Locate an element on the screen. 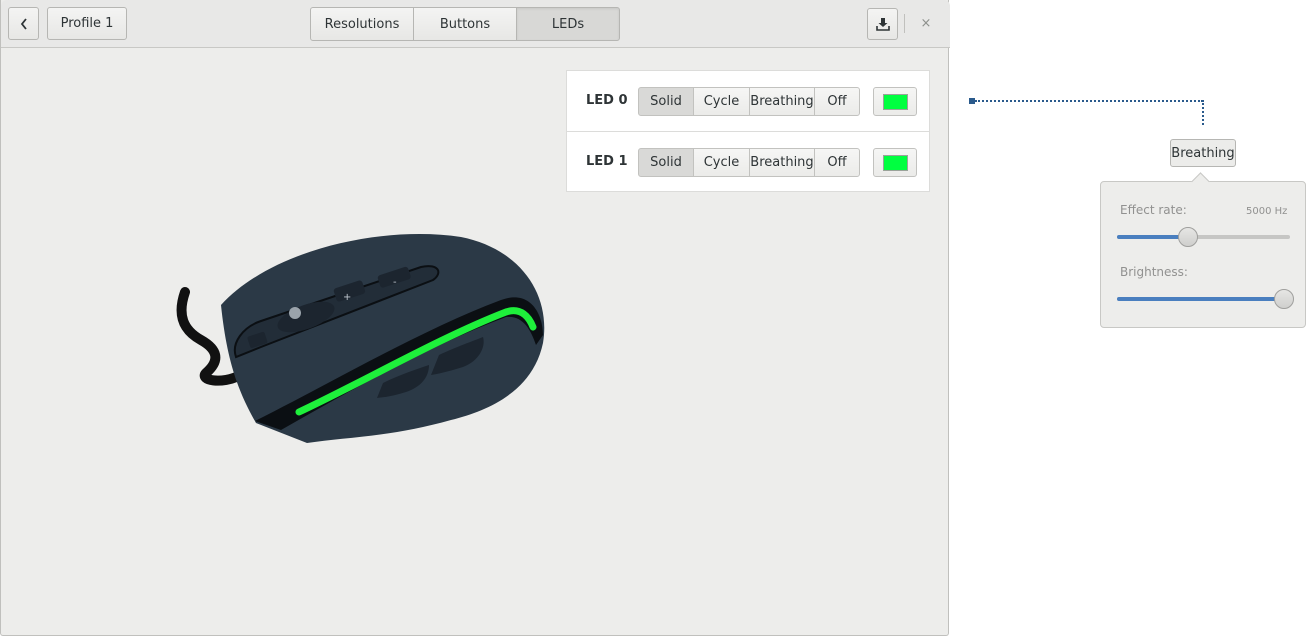 This screenshot has height=637, width=1306. download-icon is located at coordinates (882, 24).